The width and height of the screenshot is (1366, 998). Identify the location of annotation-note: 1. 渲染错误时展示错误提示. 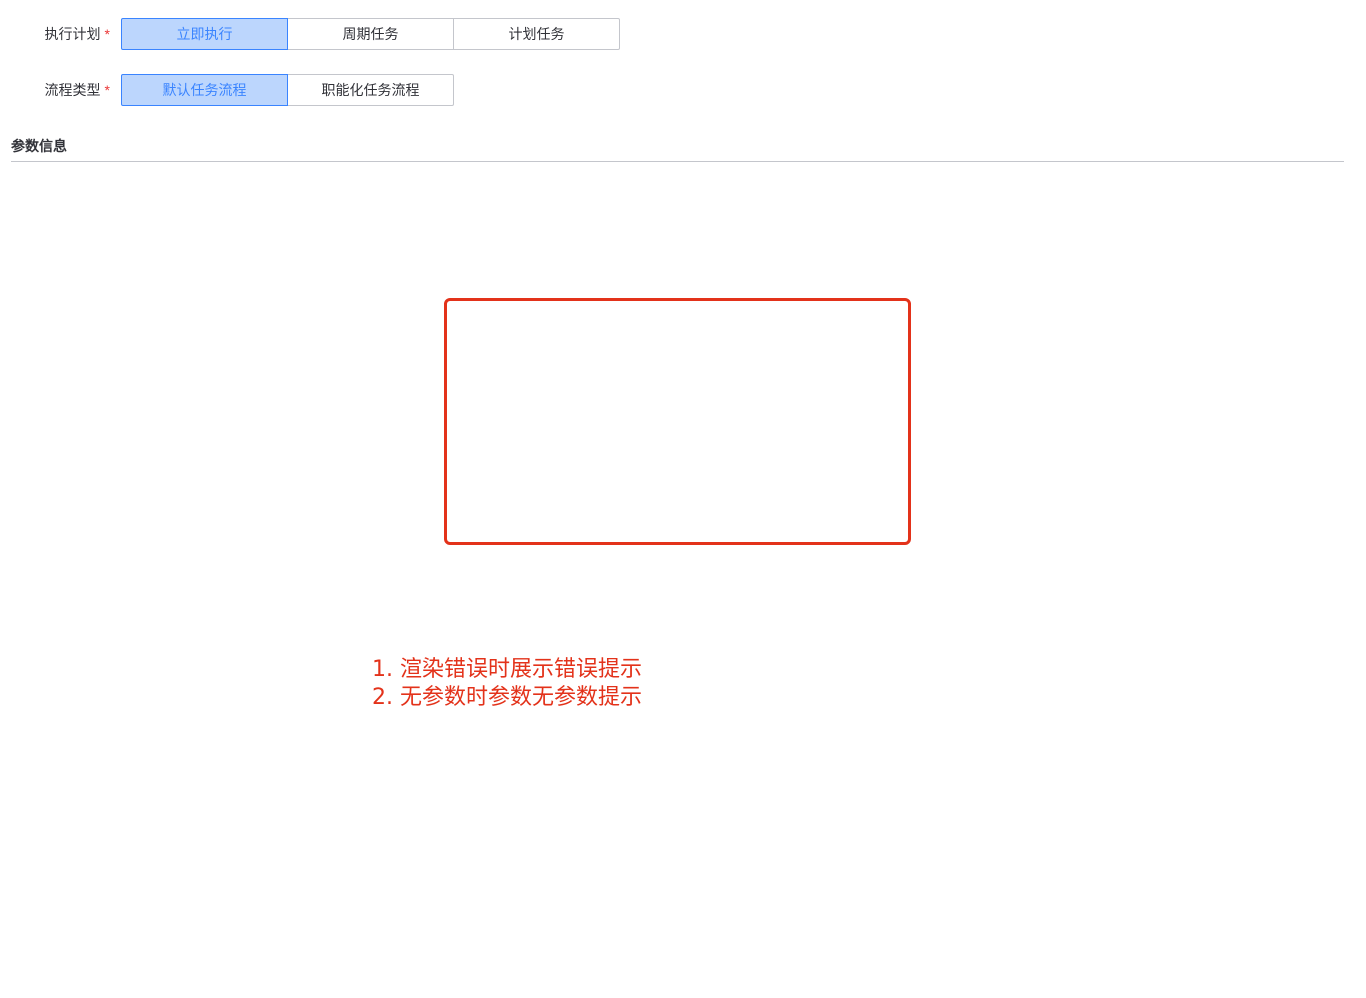
(507, 669).